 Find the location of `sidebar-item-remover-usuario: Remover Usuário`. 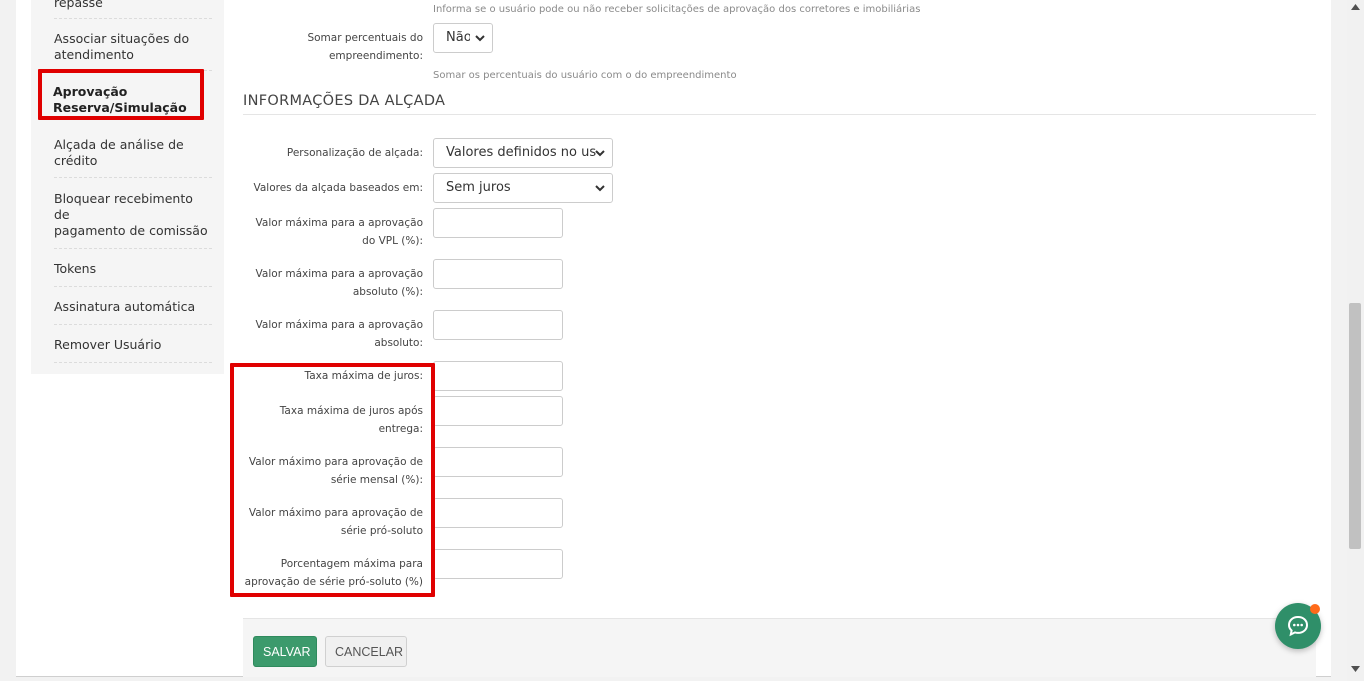

sidebar-item-remover-usuario: Remover Usuário is located at coordinates (133, 350).